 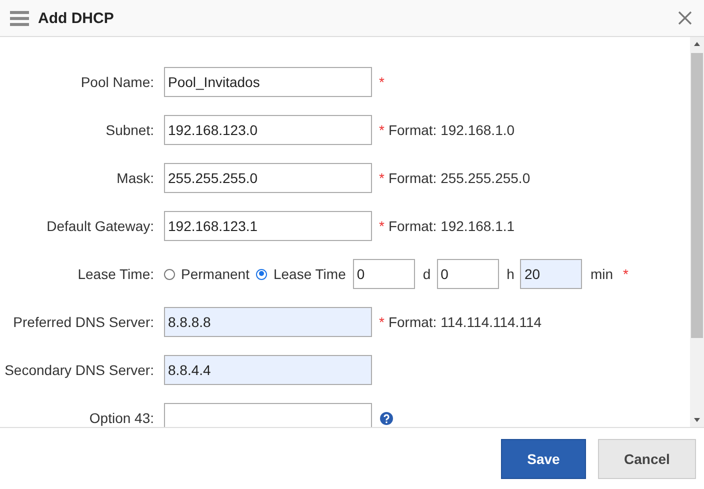 I want to click on menu-icon, so click(x=19, y=18).